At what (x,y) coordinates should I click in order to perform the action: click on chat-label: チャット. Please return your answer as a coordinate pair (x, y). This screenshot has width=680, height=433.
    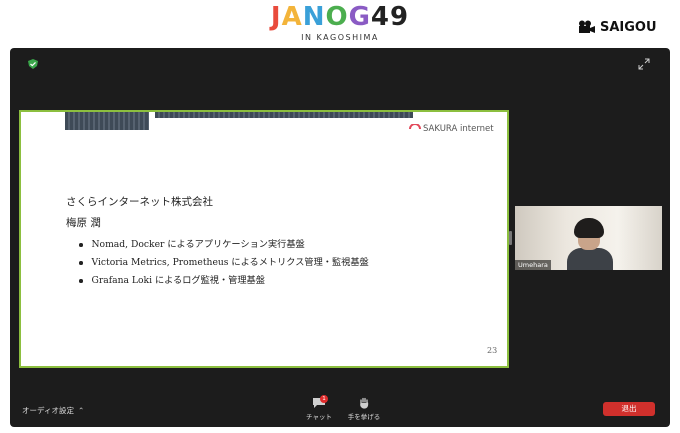
    Looking at the image, I should click on (319, 417).